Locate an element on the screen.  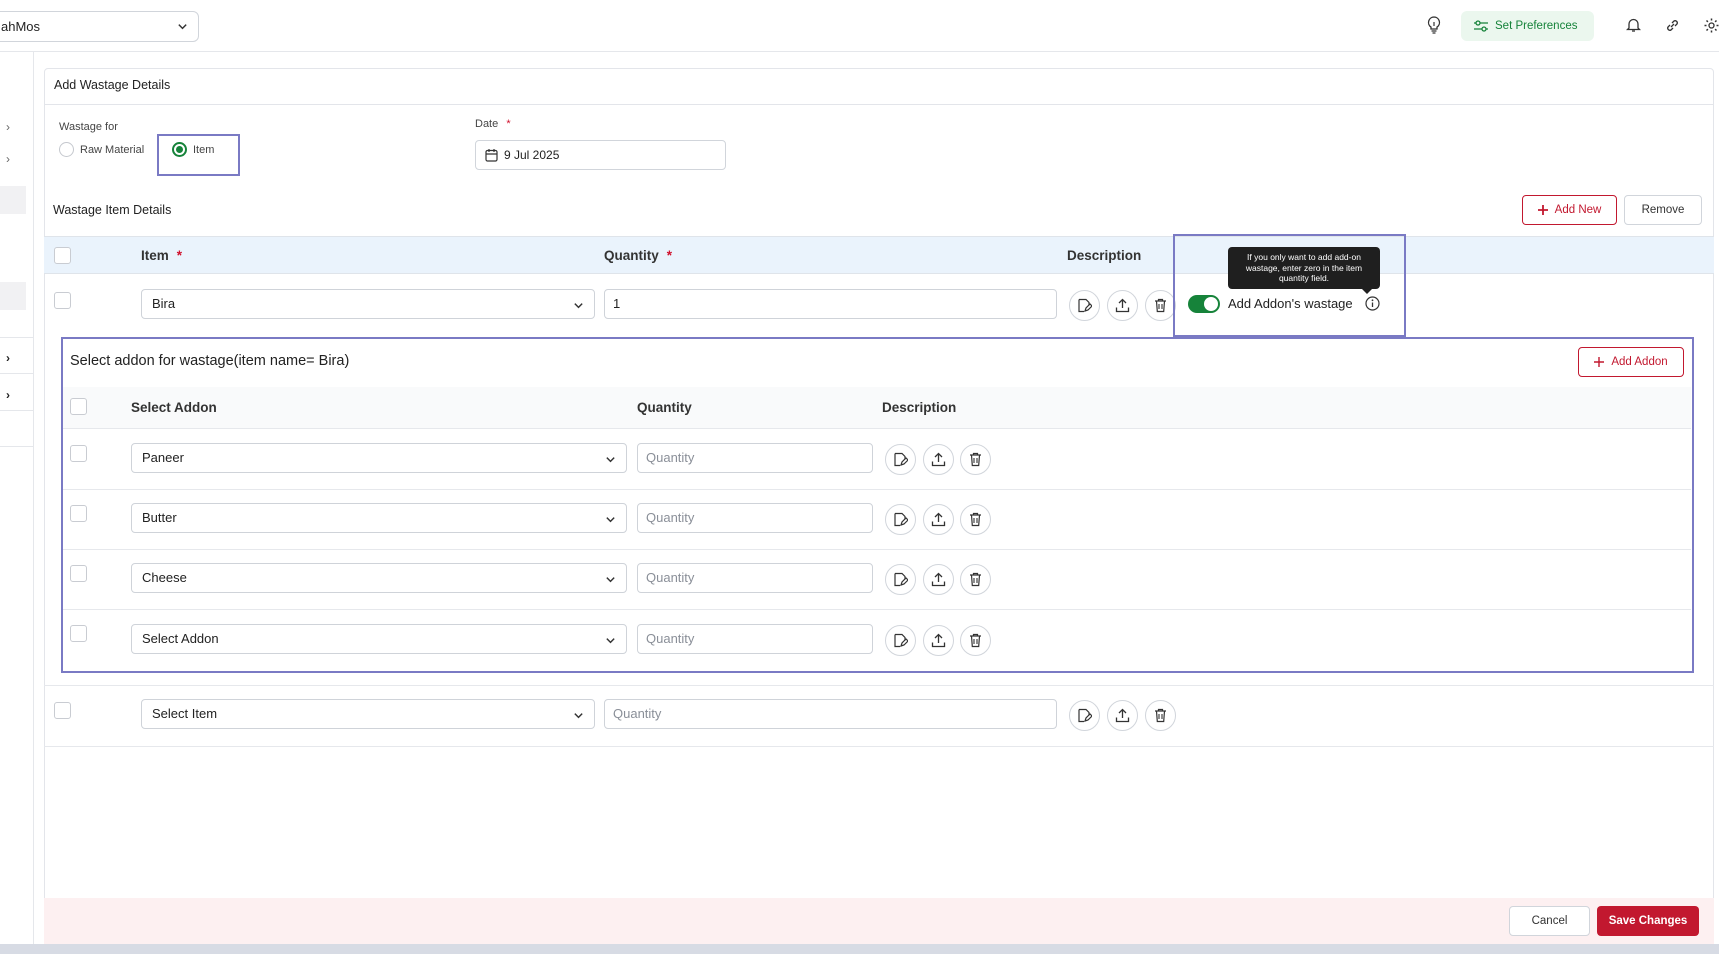
set-preferences-button: Set Preferences is located at coordinates (1527, 26).